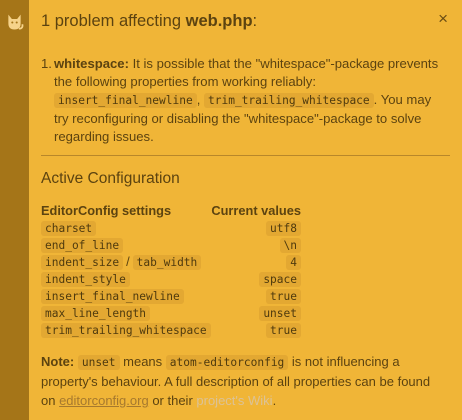  I want to click on notification-header: 1 problem affecting web.php: ×, so click(245, 22).